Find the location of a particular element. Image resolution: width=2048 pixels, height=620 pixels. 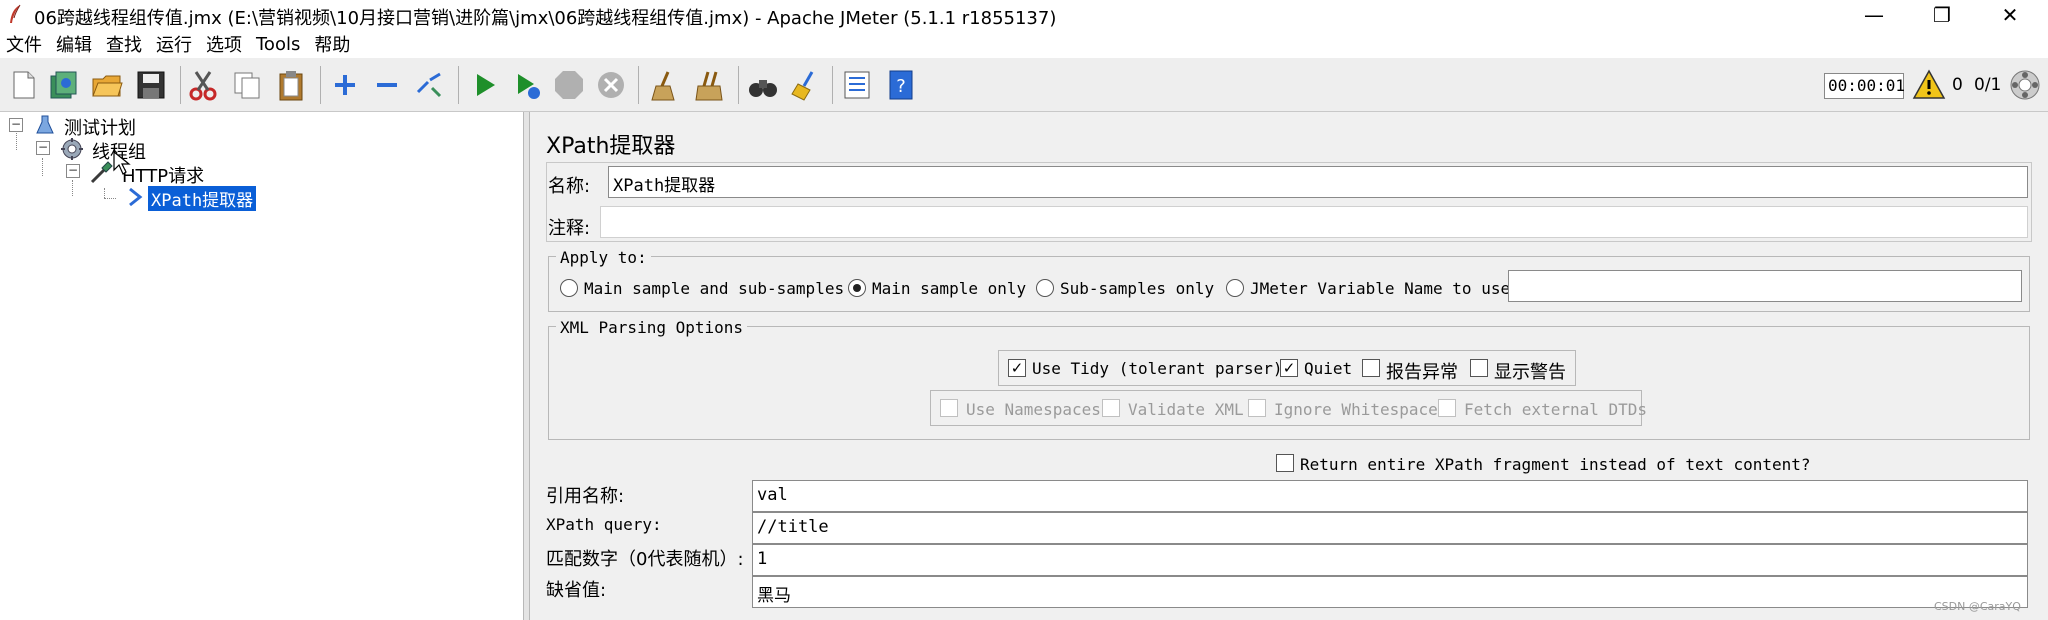

help-icon: ? is located at coordinates (901, 85).